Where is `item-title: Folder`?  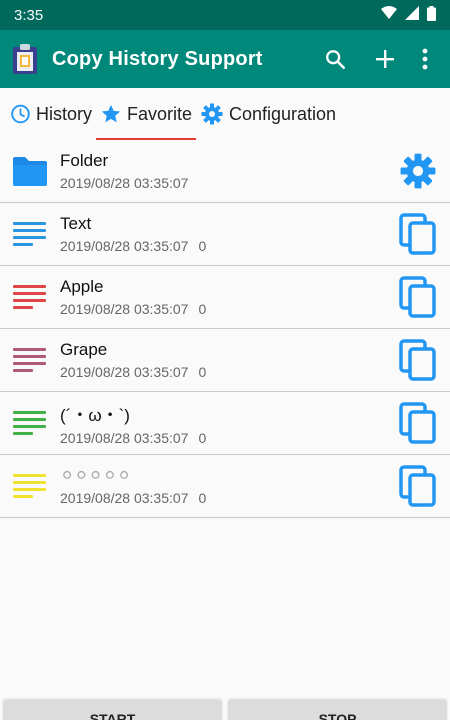
item-title: Folder is located at coordinates (84, 160).